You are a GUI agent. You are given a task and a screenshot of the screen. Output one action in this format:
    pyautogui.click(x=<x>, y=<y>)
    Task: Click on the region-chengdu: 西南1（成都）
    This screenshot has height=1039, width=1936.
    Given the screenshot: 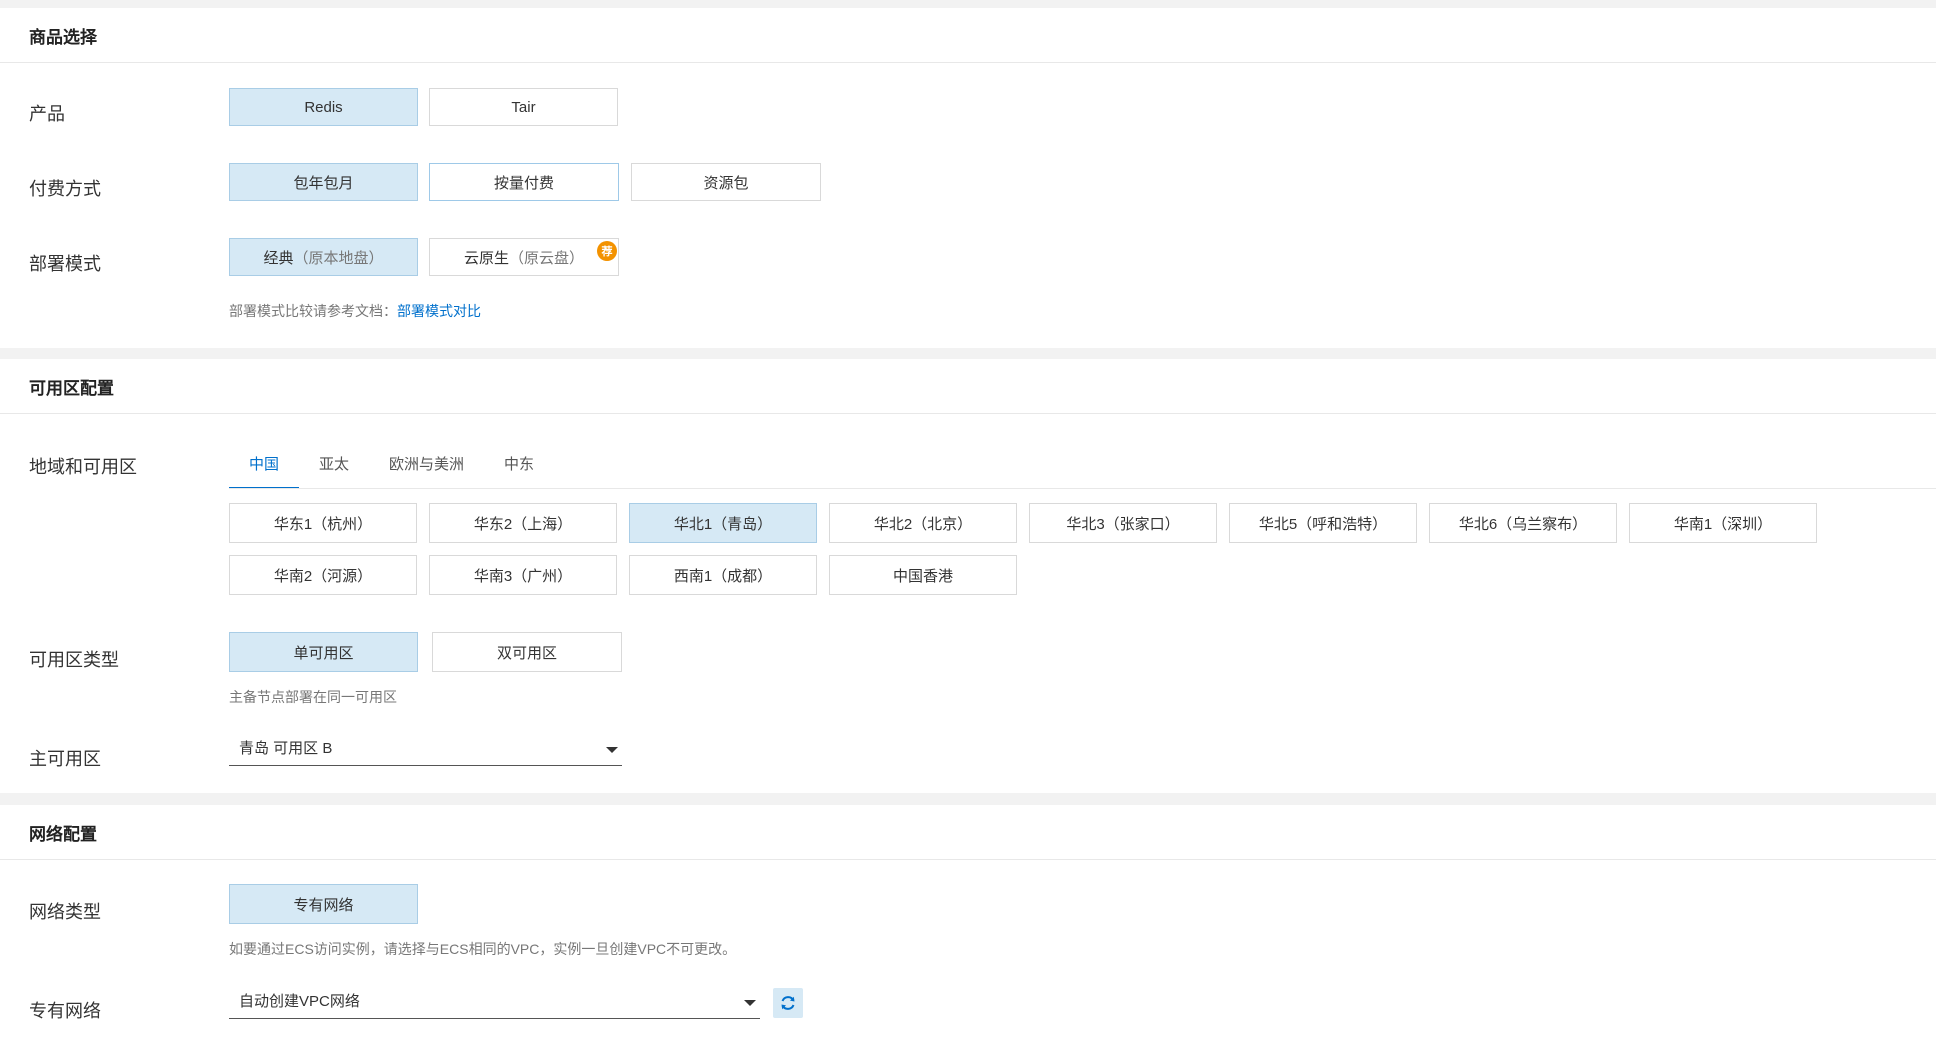 What is the action you would take?
    pyautogui.click(x=723, y=575)
    